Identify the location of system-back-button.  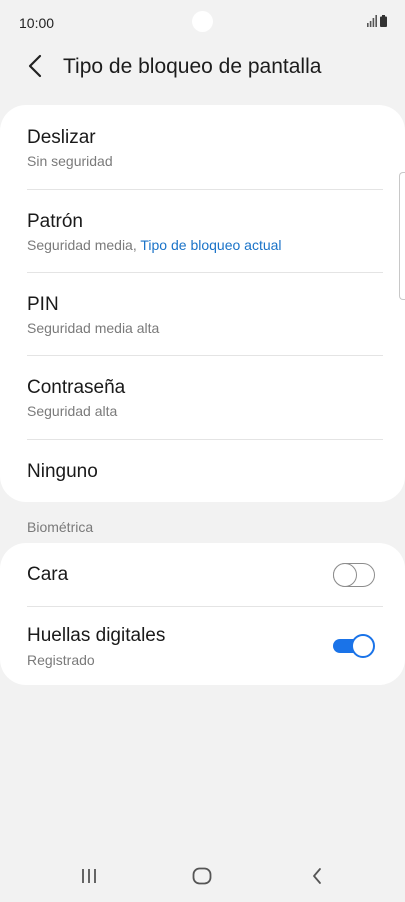
(317, 876).